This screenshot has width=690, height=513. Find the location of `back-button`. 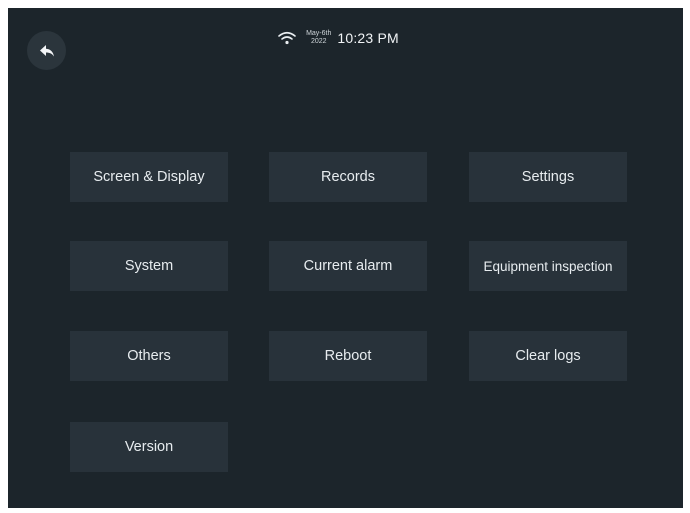

back-button is located at coordinates (46, 50).